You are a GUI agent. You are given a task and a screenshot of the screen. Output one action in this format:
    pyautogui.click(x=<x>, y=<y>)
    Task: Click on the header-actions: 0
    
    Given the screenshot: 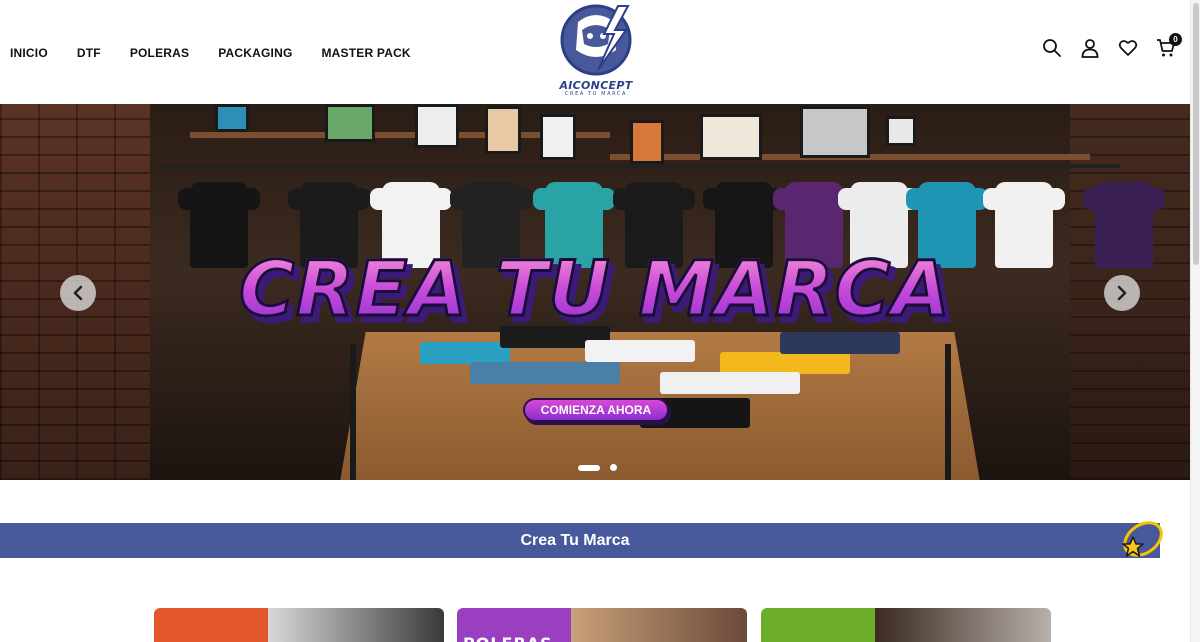 What is the action you would take?
    pyautogui.click(x=1112, y=45)
    